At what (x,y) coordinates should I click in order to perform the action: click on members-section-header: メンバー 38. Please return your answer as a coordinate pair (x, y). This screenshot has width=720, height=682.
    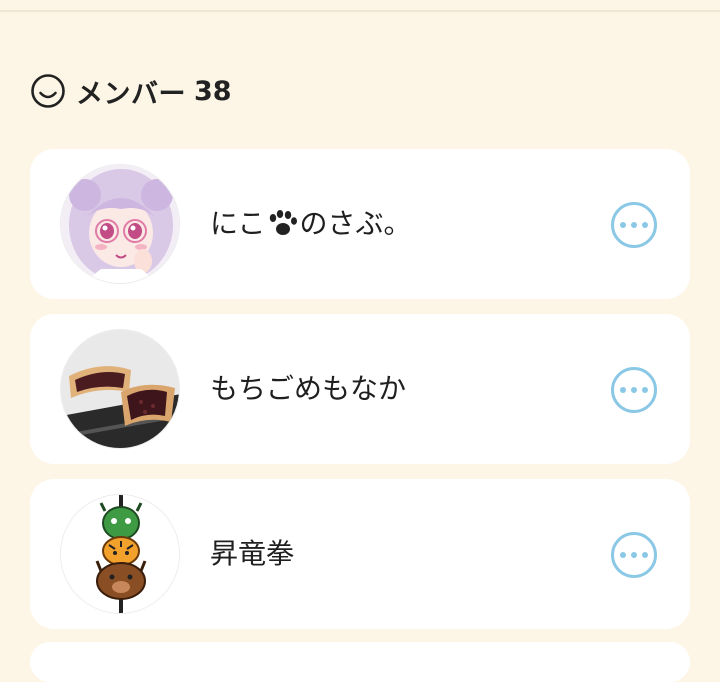
    Looking at the image, I should click on (131, 91).